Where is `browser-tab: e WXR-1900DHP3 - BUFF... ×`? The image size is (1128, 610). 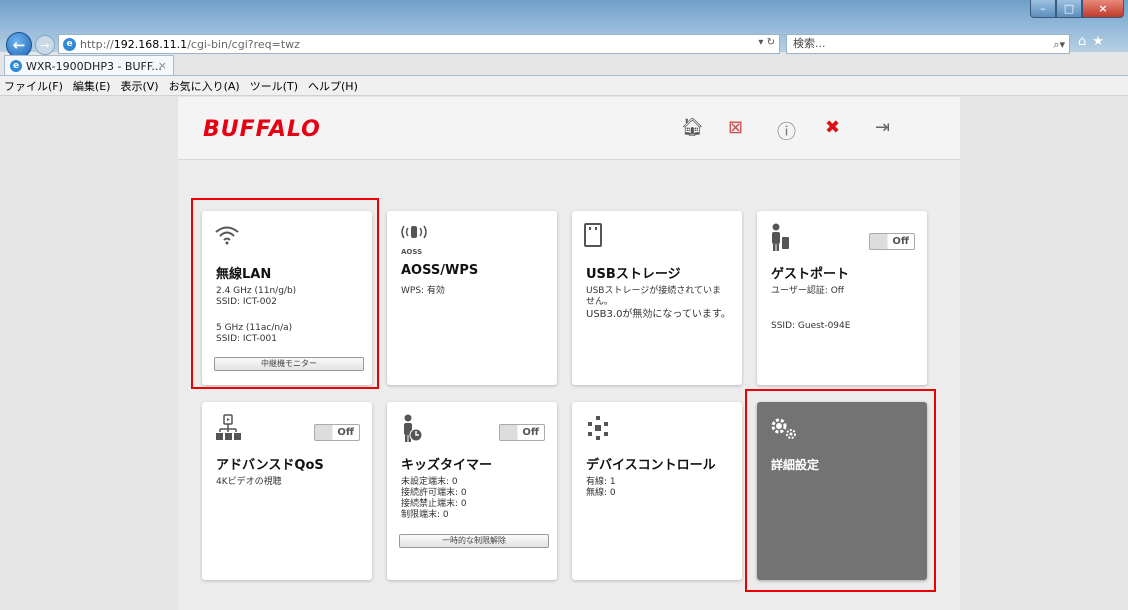 browser-tab: e WXR-1900DHP3 - BUFF... × is located at coordinates (89, 65).